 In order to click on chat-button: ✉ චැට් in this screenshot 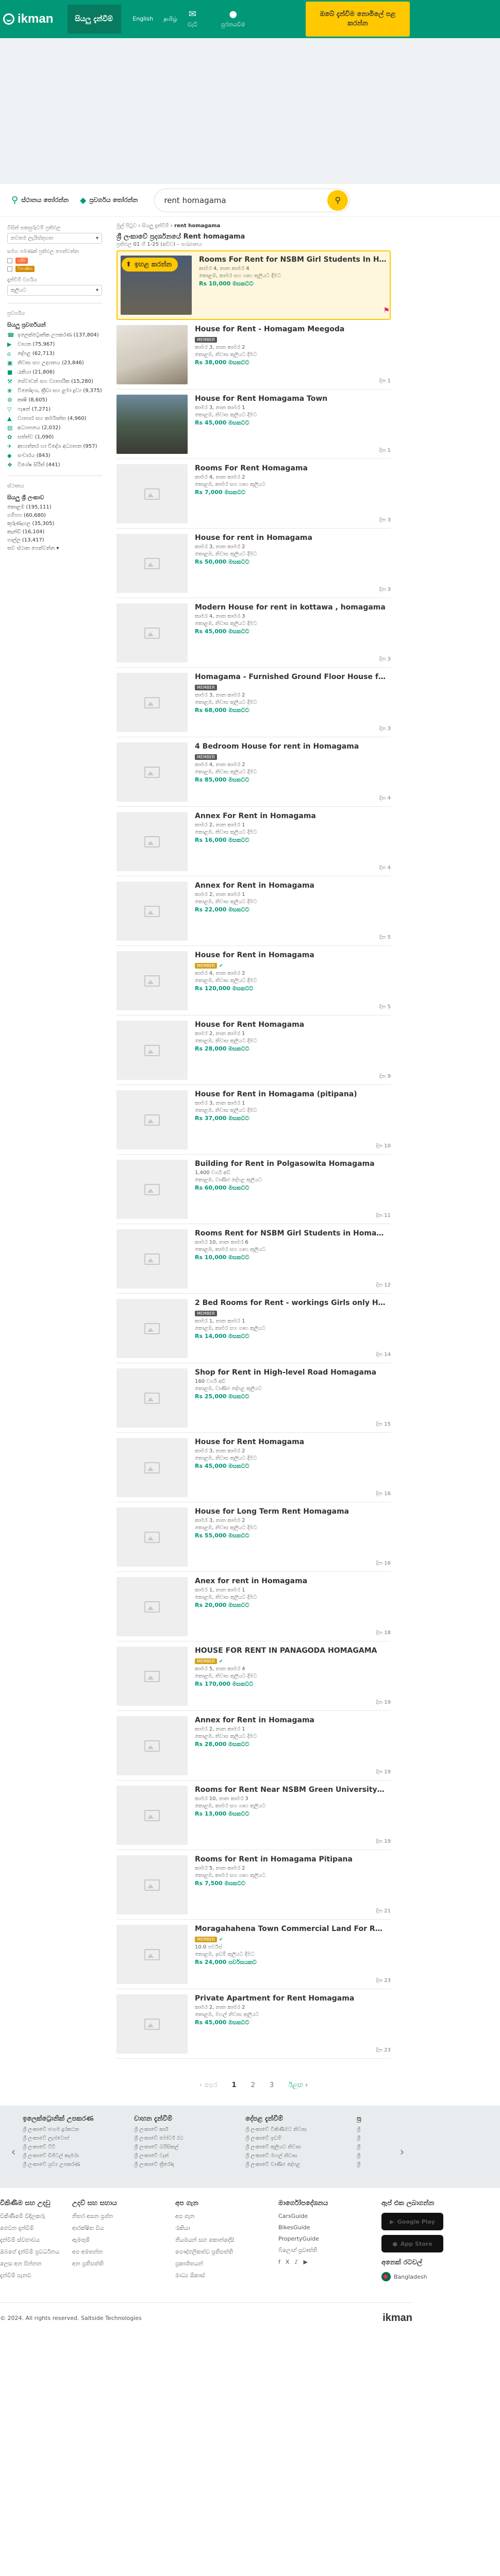, I will do `click(192, 19)`.